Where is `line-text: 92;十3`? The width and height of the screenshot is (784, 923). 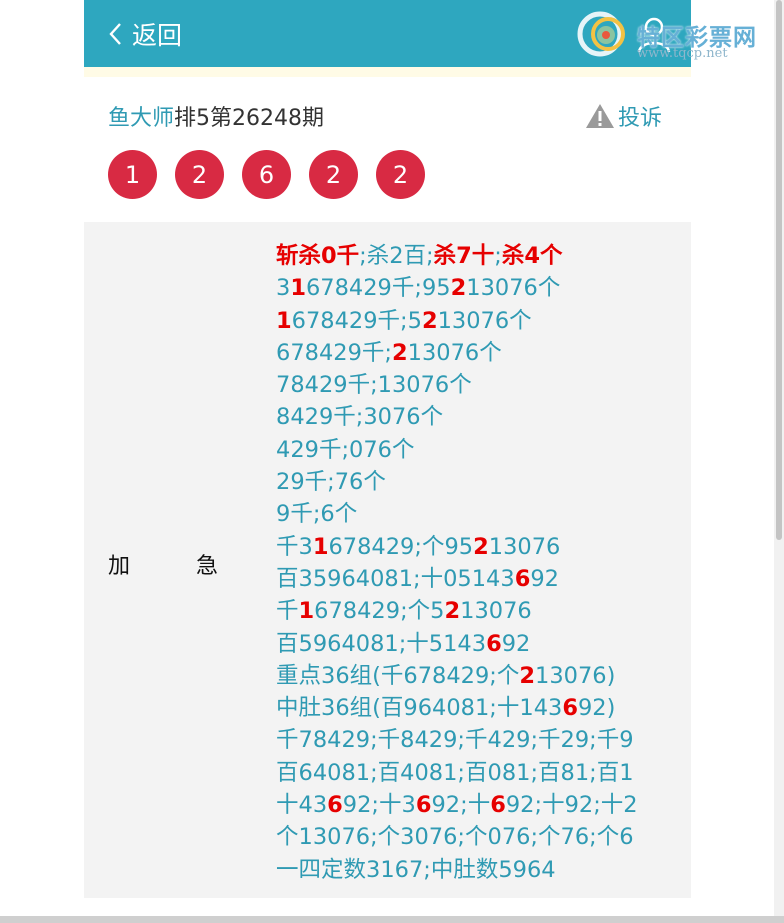 line-text: 92;十3 is located at coordinates (379, 805).